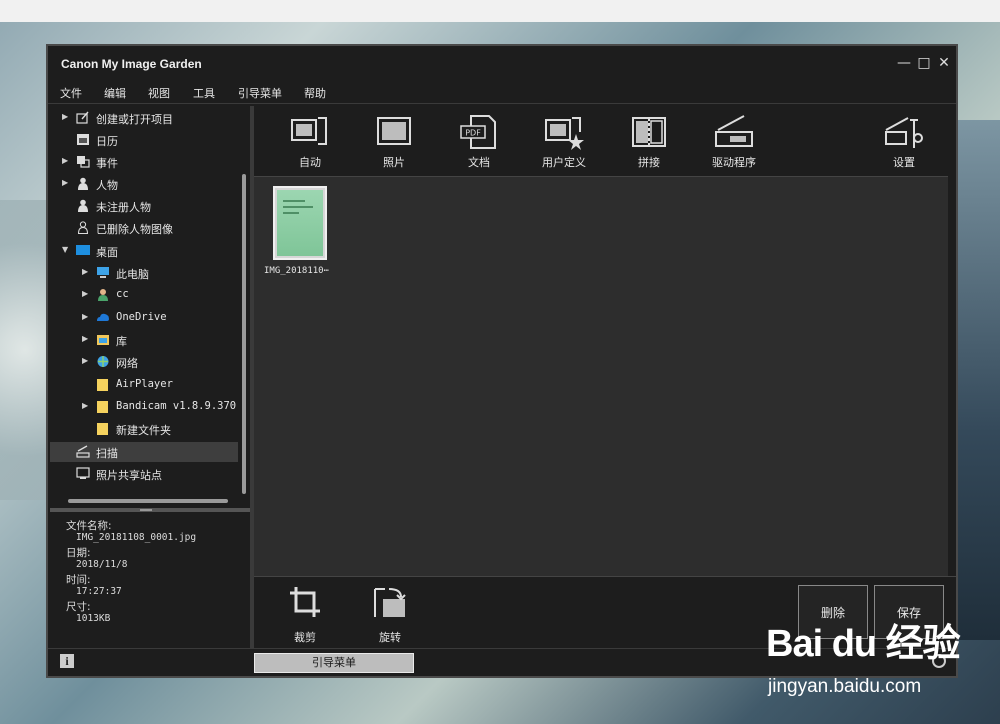 Image resolution: width=1000 pixels, height=724 pixels. I want to click on menu-tools: 工具, so click(204, 93).